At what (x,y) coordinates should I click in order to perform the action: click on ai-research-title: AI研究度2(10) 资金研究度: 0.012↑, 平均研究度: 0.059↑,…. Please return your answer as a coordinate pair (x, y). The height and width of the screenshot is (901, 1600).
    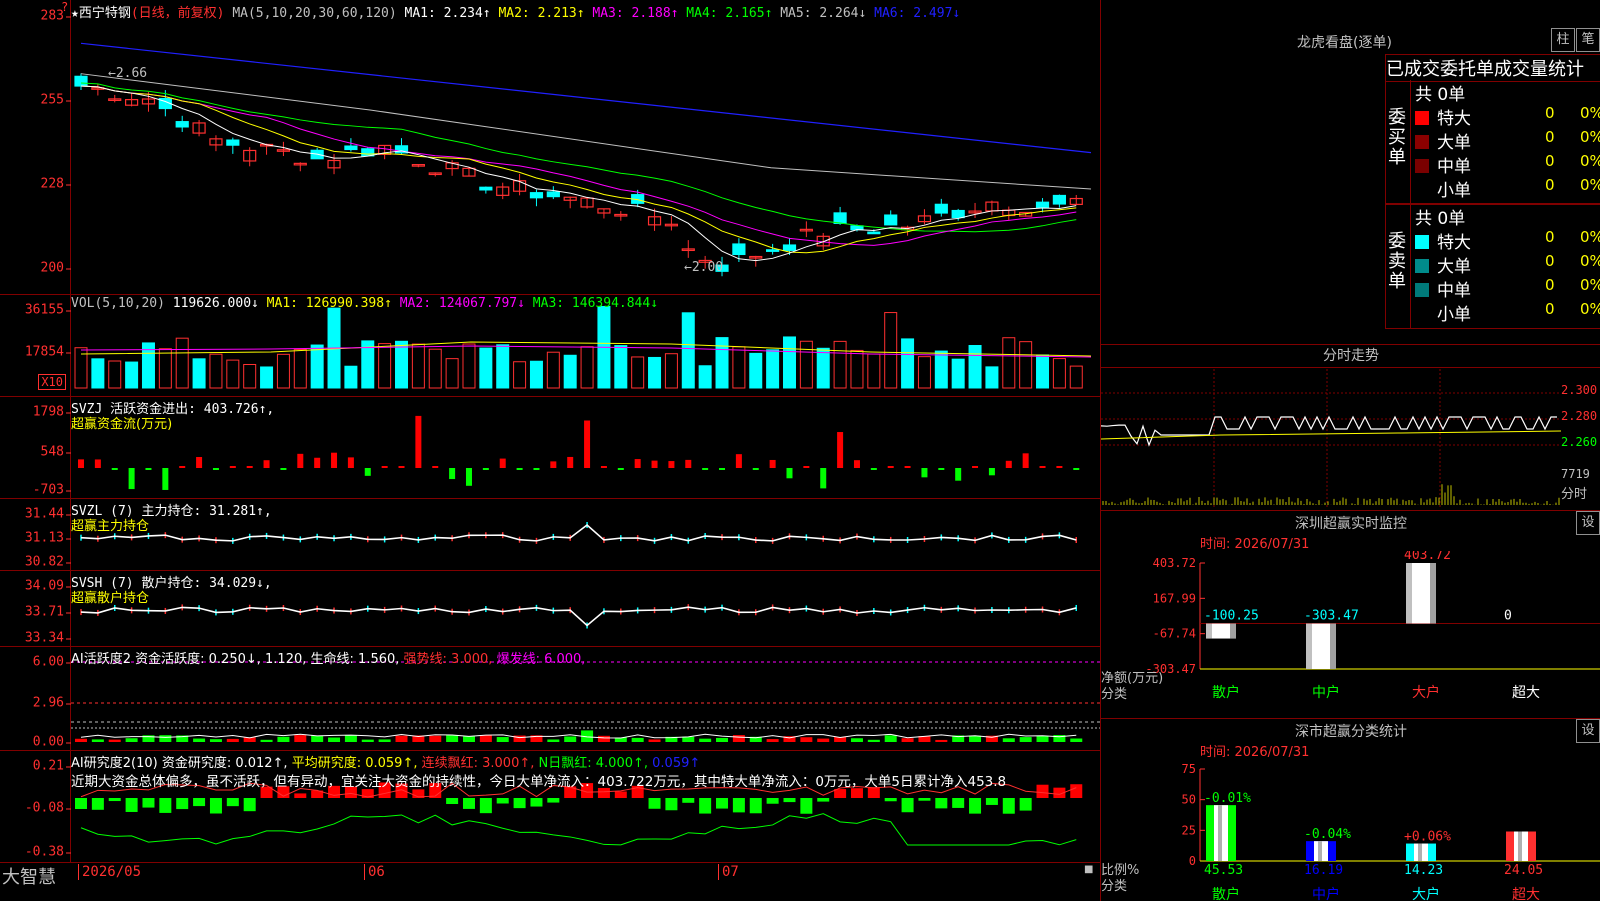
    Looking at the image, I should click on (385, 761).